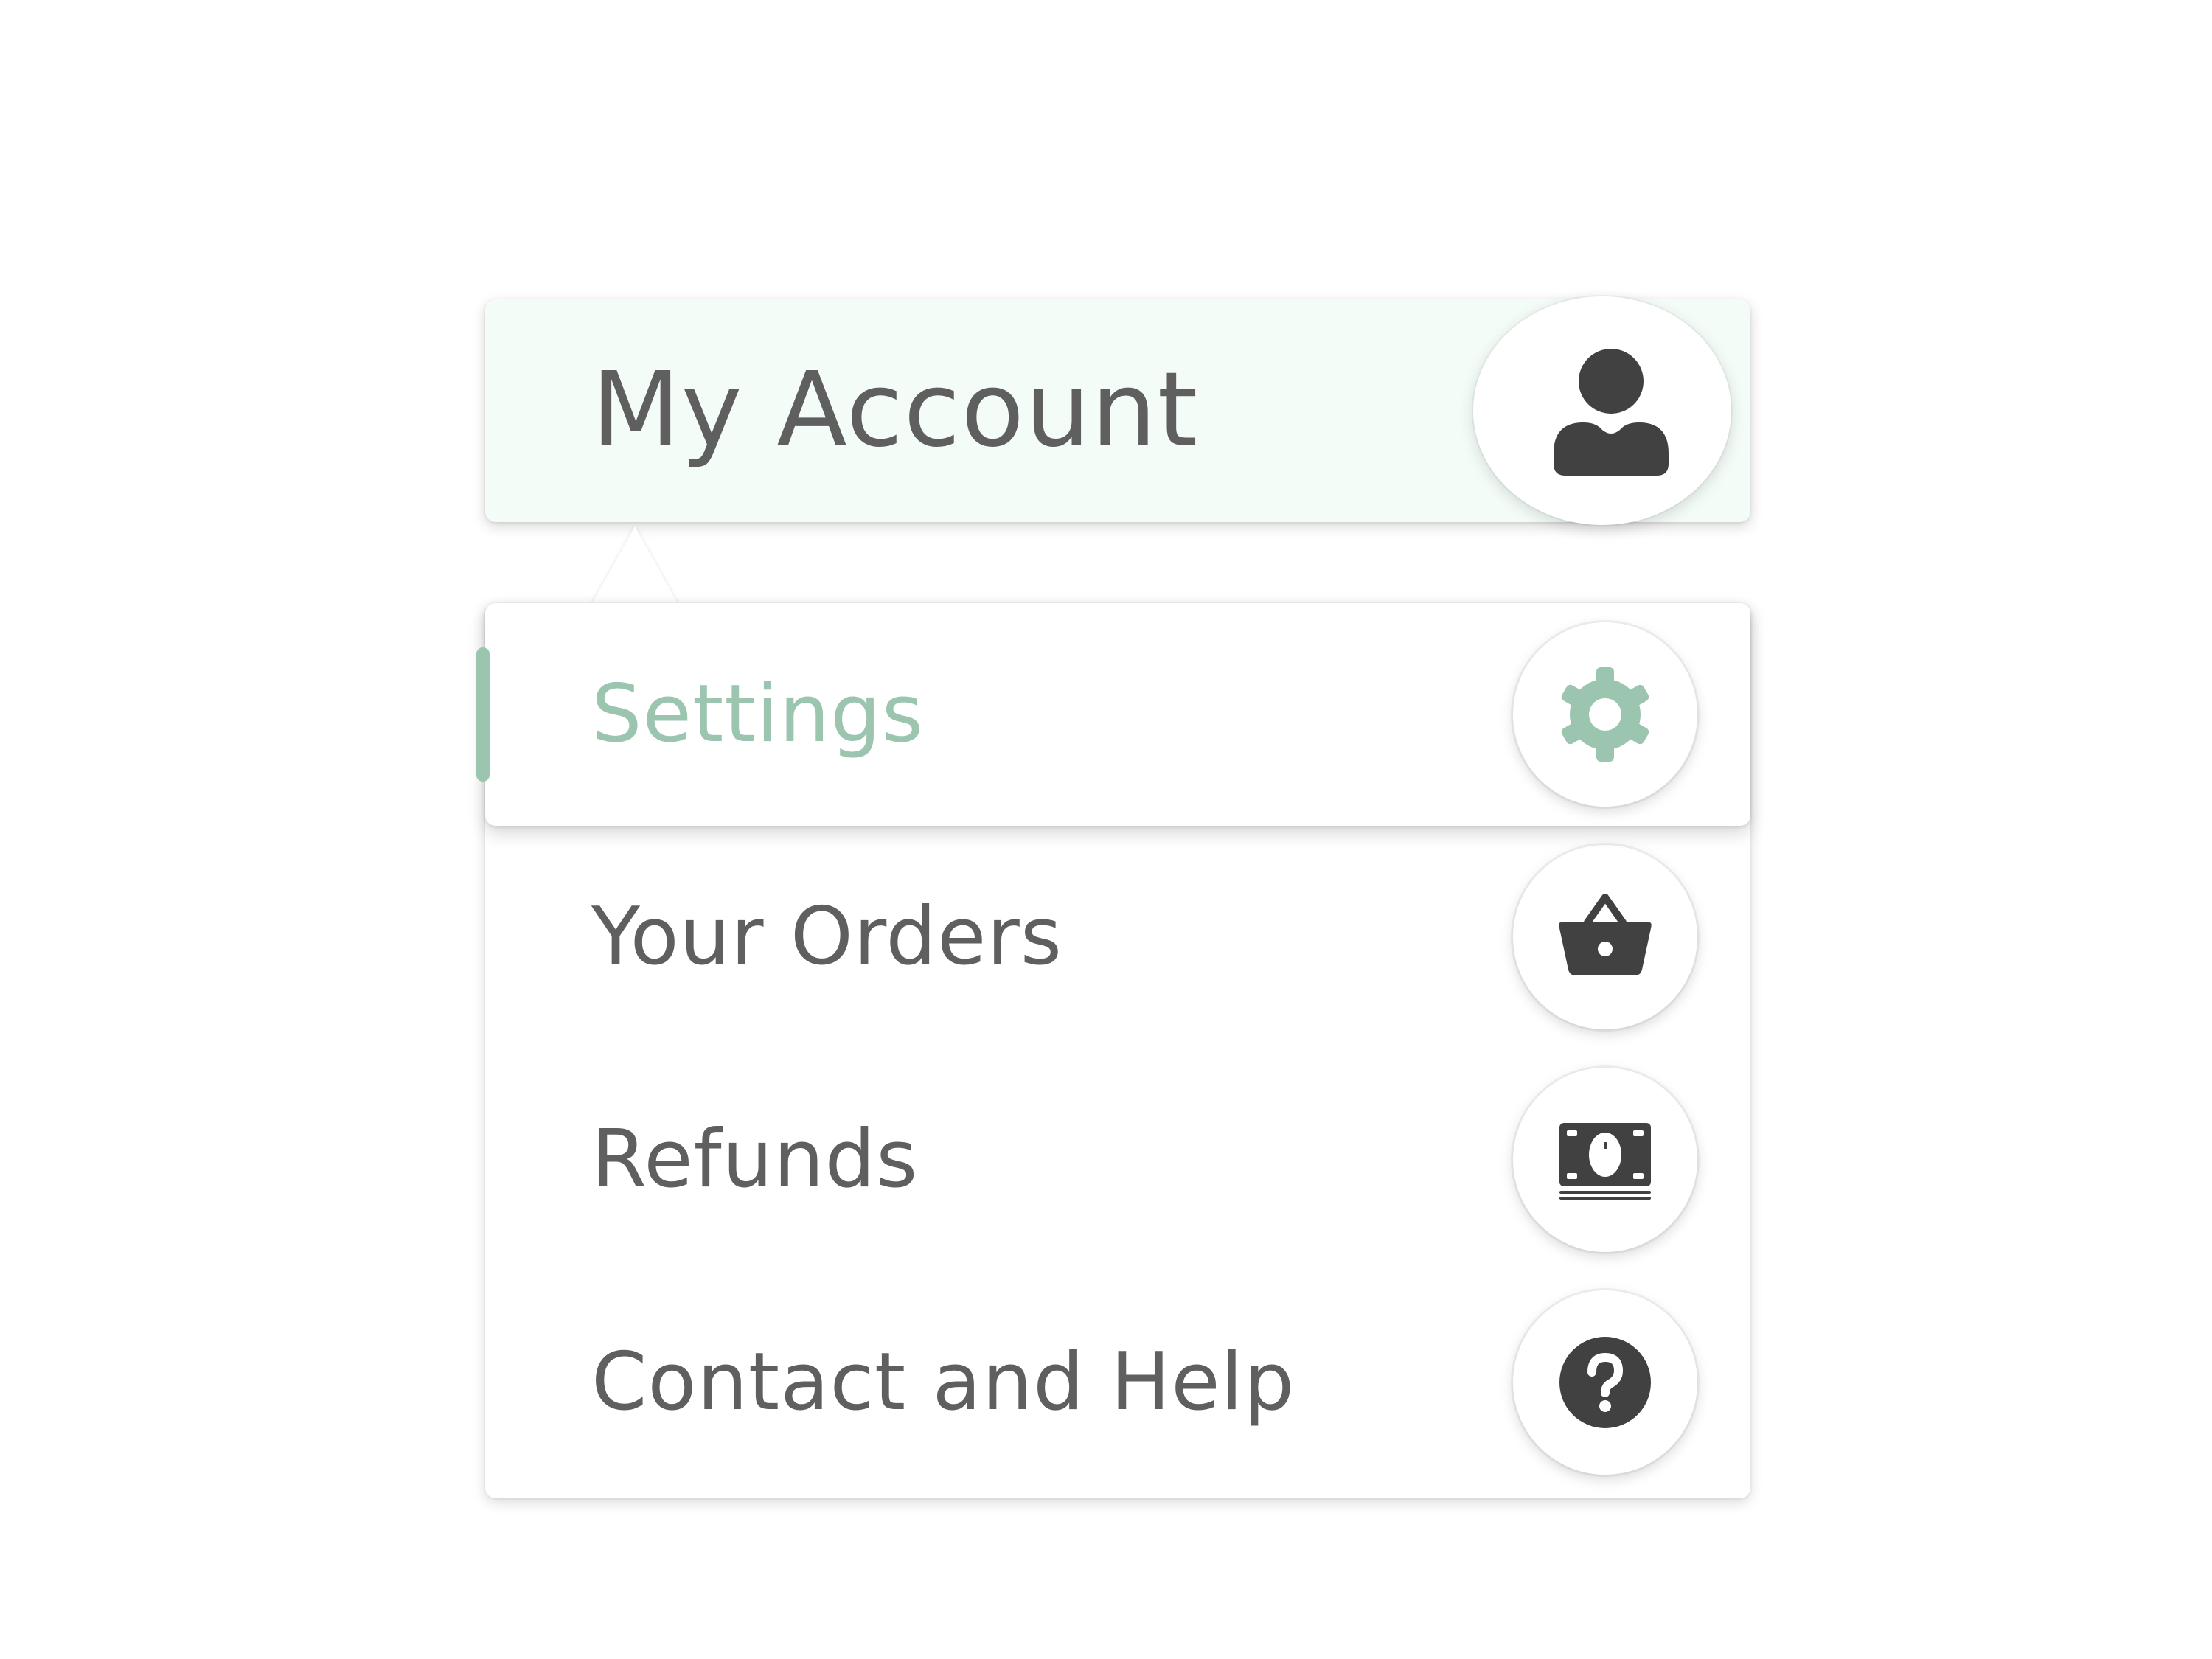  I want to click on dropdown-pointer, so click(635, 566).